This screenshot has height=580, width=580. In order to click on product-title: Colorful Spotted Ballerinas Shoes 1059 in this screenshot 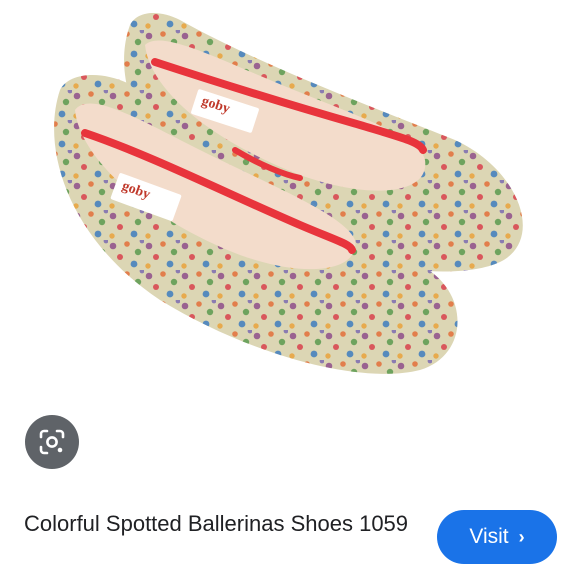, I will do `click(219, 524)`.